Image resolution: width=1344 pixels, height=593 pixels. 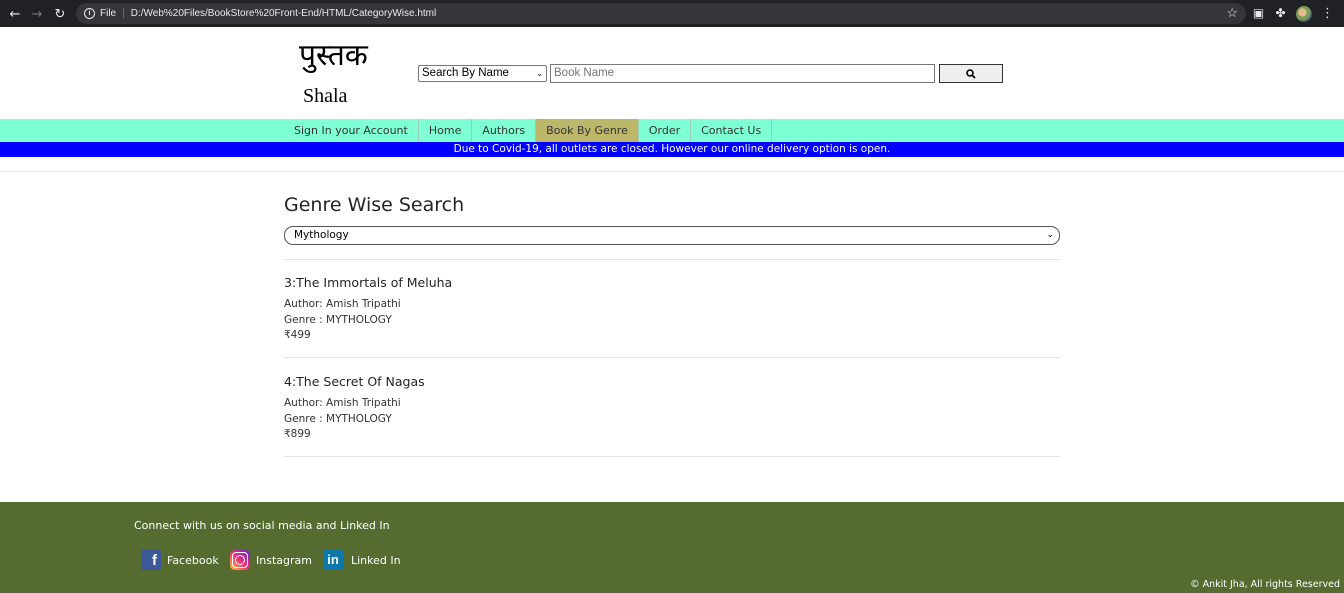 I want to click on search-input: Book Name, so click(x=742, y=73).